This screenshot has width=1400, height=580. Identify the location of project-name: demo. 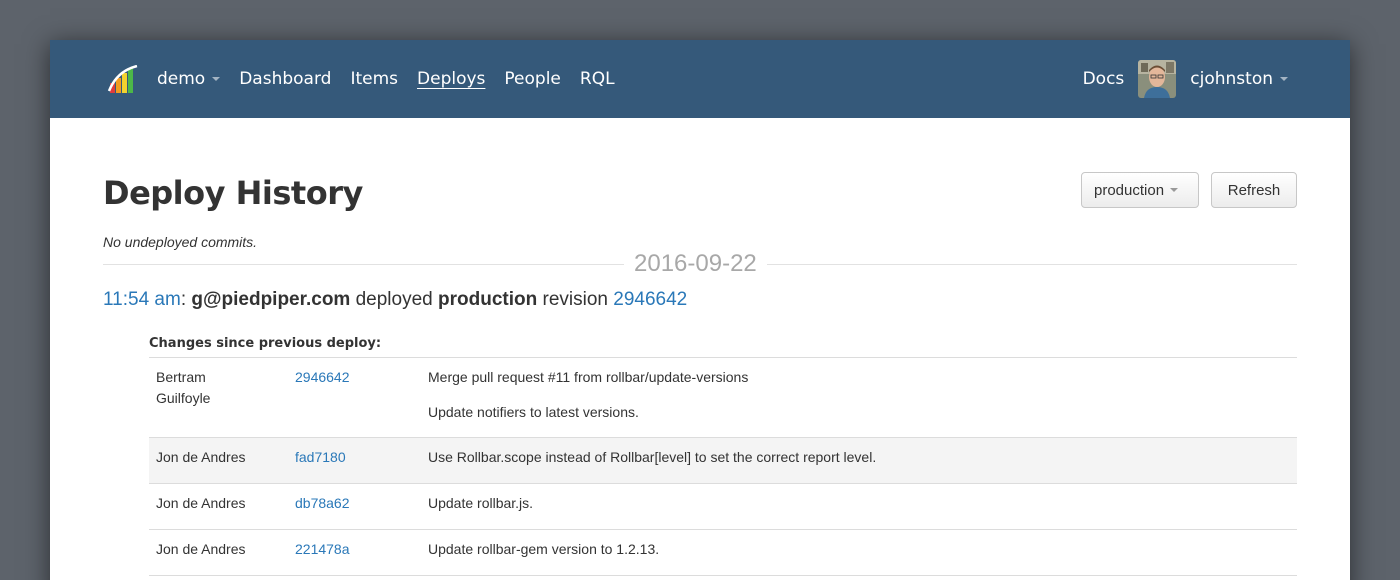
(181, 79).